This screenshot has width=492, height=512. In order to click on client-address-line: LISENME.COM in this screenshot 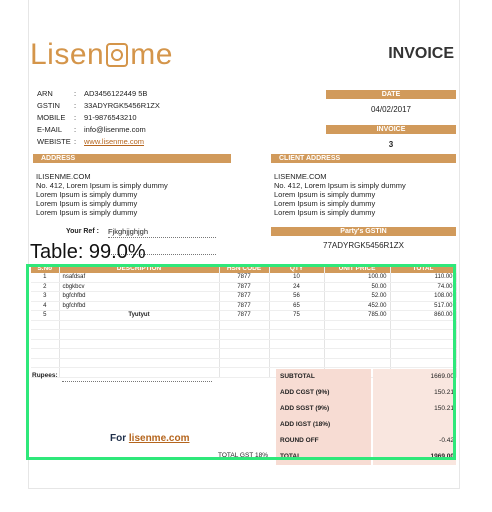, I will do `click(300, 176)`.